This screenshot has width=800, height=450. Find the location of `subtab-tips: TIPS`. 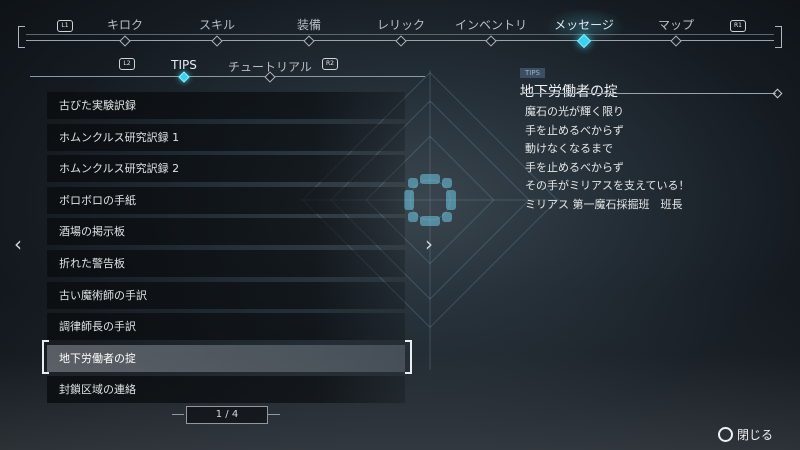

subtab-tips: TIPS is located at coordinates (184, 65).